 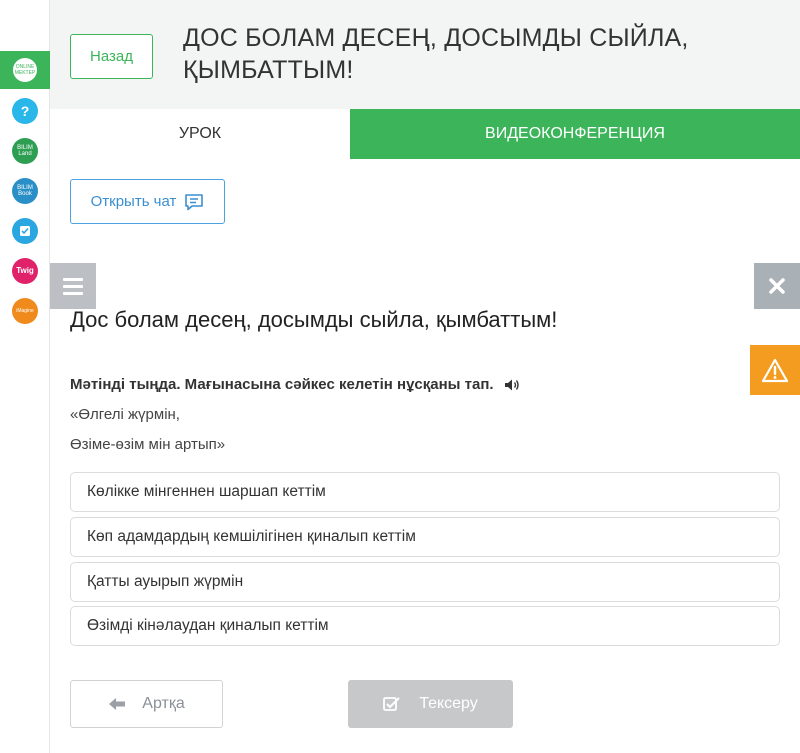 I want to click on sidebar-item-bilimland: BILIM Land, so click(x=25, y=151).